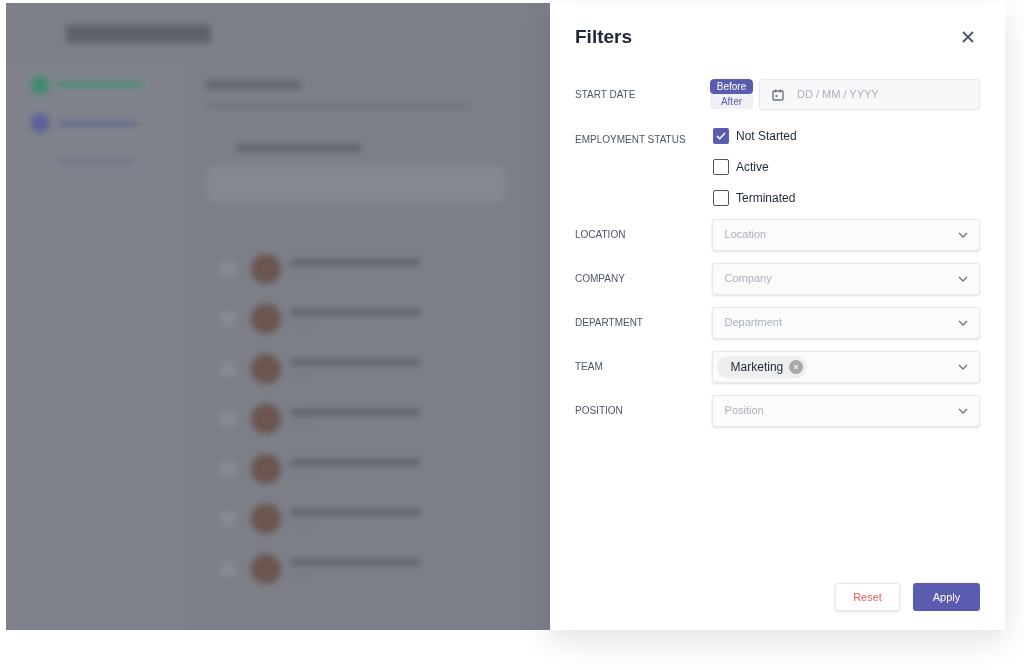  I want to click on field-label: DEPARTMENT, so click(609, 323).